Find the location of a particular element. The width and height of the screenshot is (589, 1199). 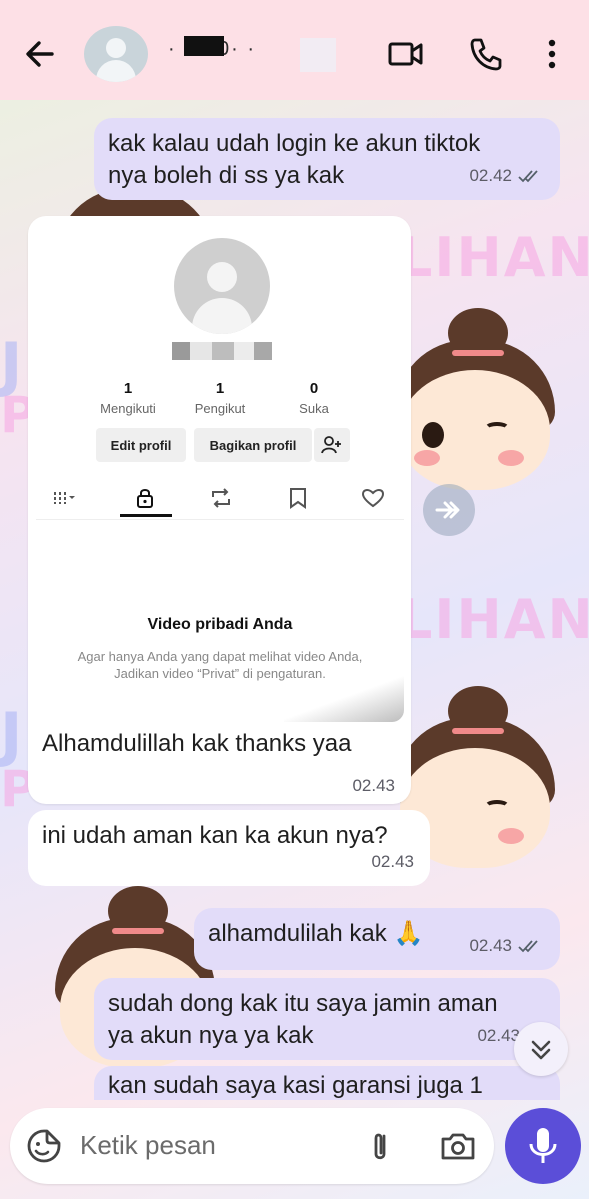

message-composer: Ketik pesan is located at coordinates (252, 1146).